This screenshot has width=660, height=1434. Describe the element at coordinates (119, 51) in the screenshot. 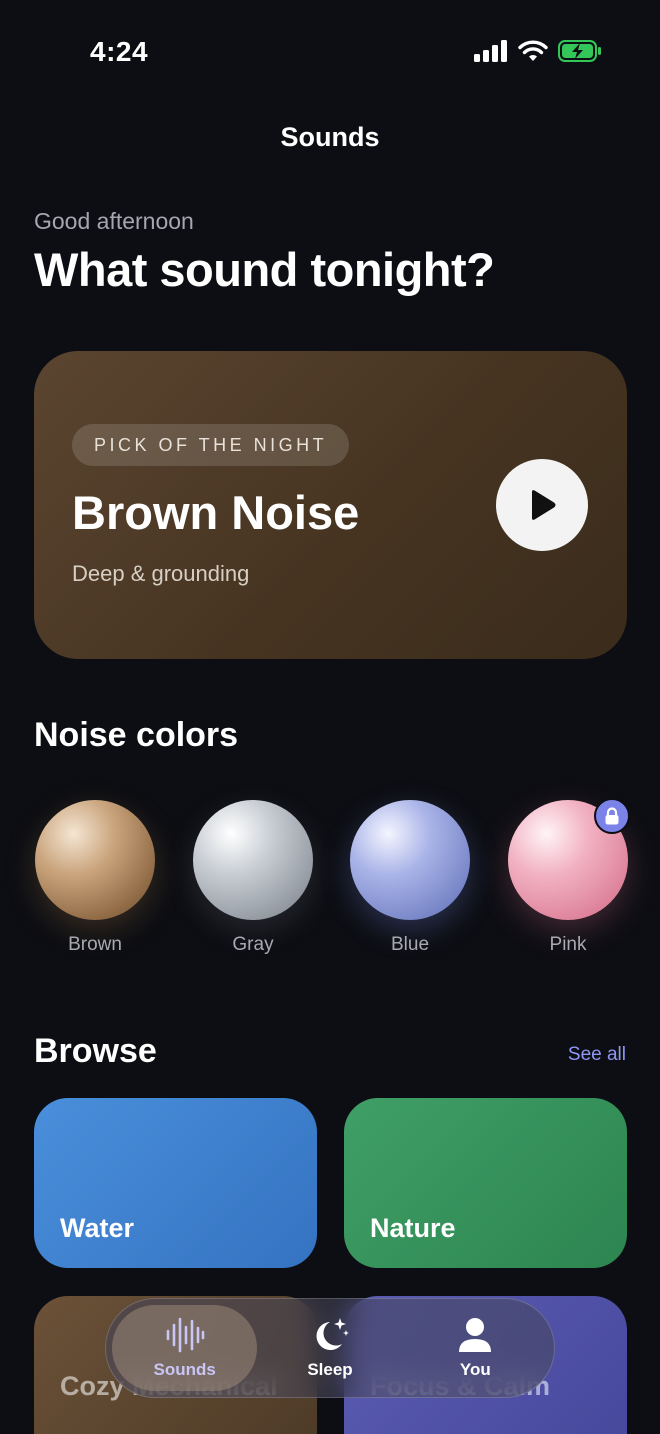

I see `status-time: 4:24` at that location.